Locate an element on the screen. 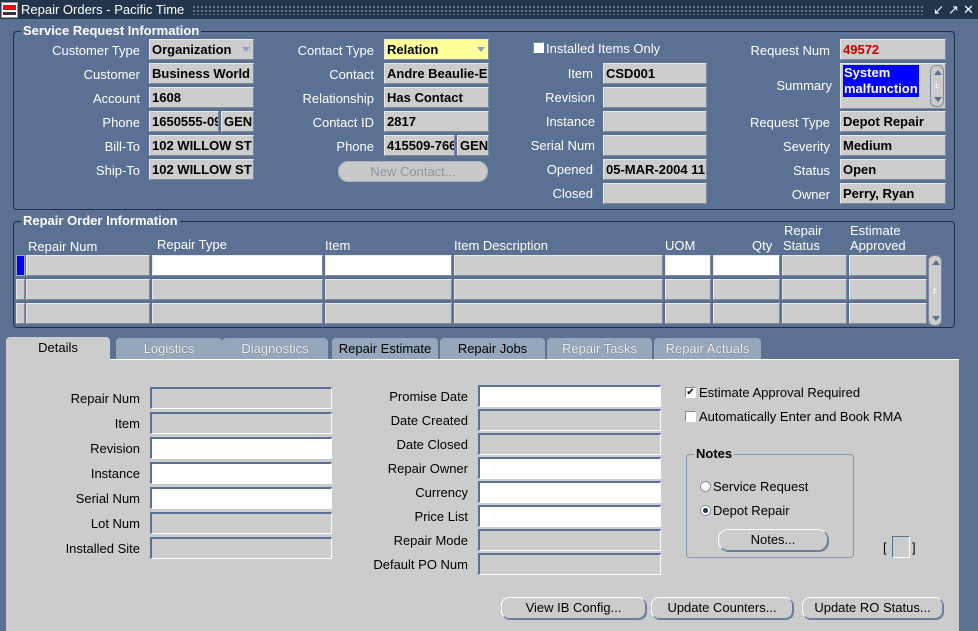 Image resolution: width=978 pixels, height=631 pixels. repair-order-scrollbar is located at coordinates (935, 290).